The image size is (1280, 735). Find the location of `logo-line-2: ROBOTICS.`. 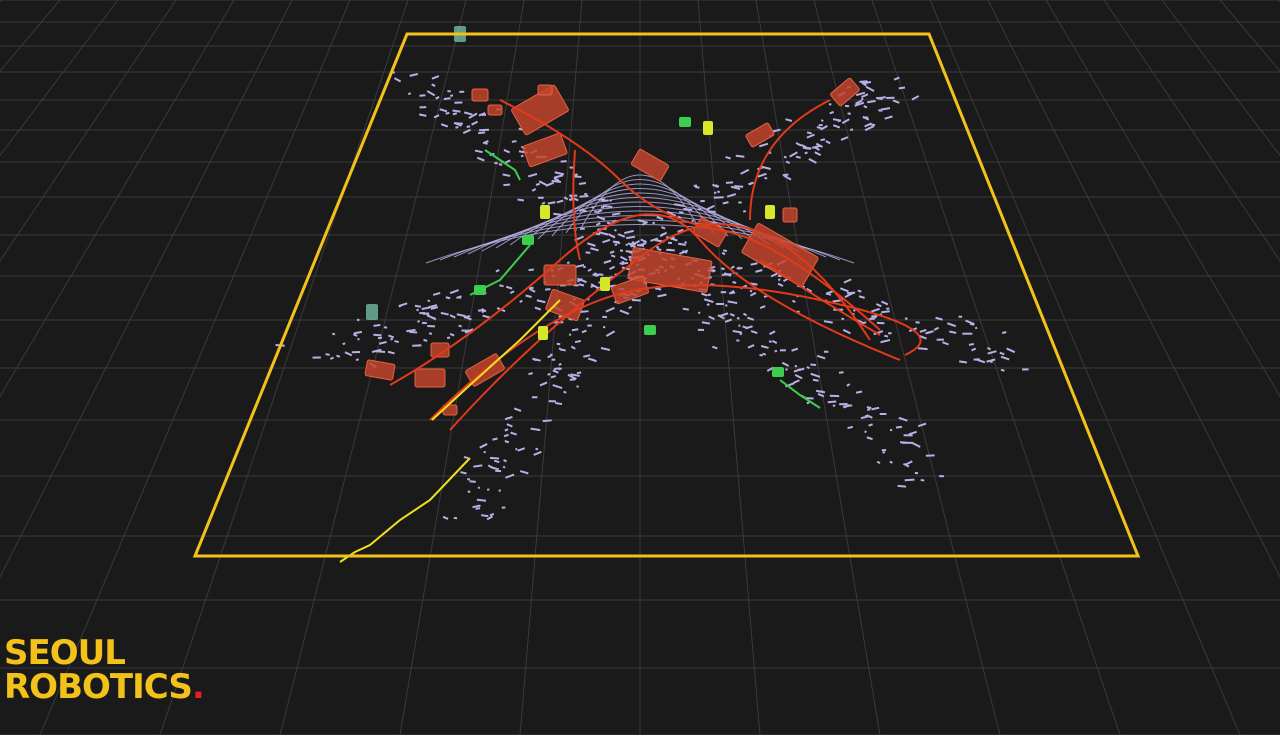

logo-line-2: ROBOTICS. is located at coordinates (104, 687).